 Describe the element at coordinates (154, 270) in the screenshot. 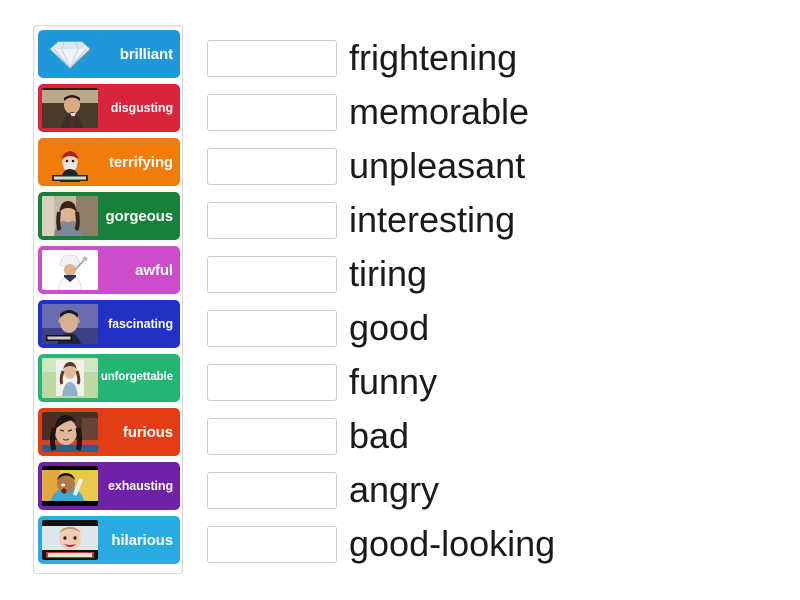

I see `word-tile-label: awful` at that location.